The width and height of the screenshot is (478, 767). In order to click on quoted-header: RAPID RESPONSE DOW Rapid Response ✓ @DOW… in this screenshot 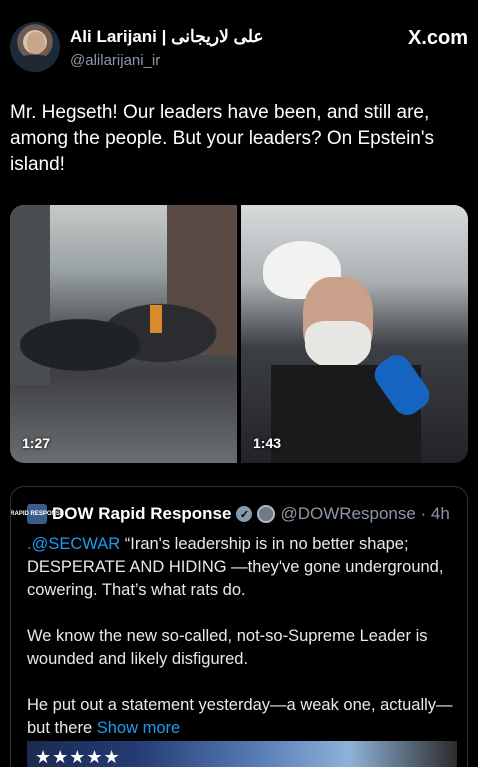, I will do `click(230, 514)`.